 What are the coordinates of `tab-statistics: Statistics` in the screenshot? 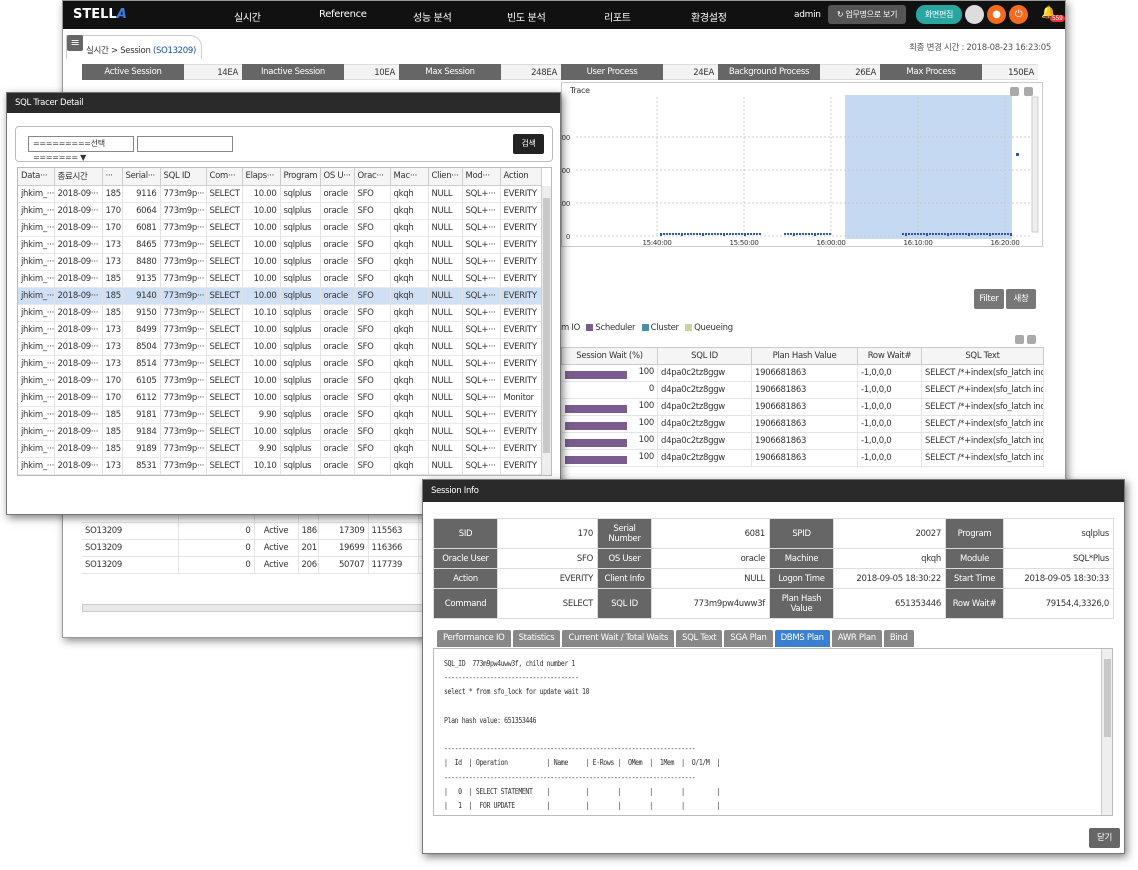 It's located at (536, 638).